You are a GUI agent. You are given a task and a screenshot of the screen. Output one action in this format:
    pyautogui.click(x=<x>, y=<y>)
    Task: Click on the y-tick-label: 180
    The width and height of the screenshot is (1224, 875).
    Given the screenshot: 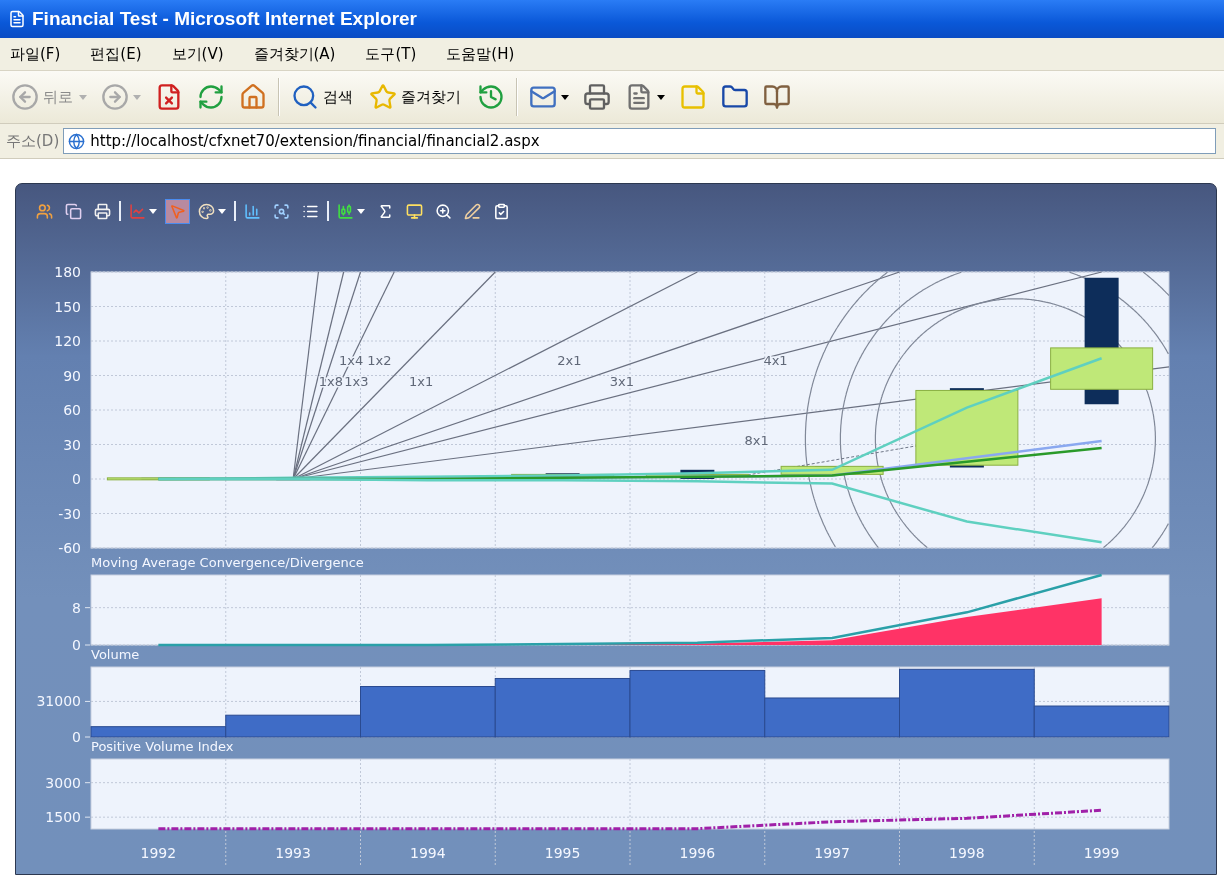 What is the action you would take?
    pyautogui.click(x=67, y=272)
    